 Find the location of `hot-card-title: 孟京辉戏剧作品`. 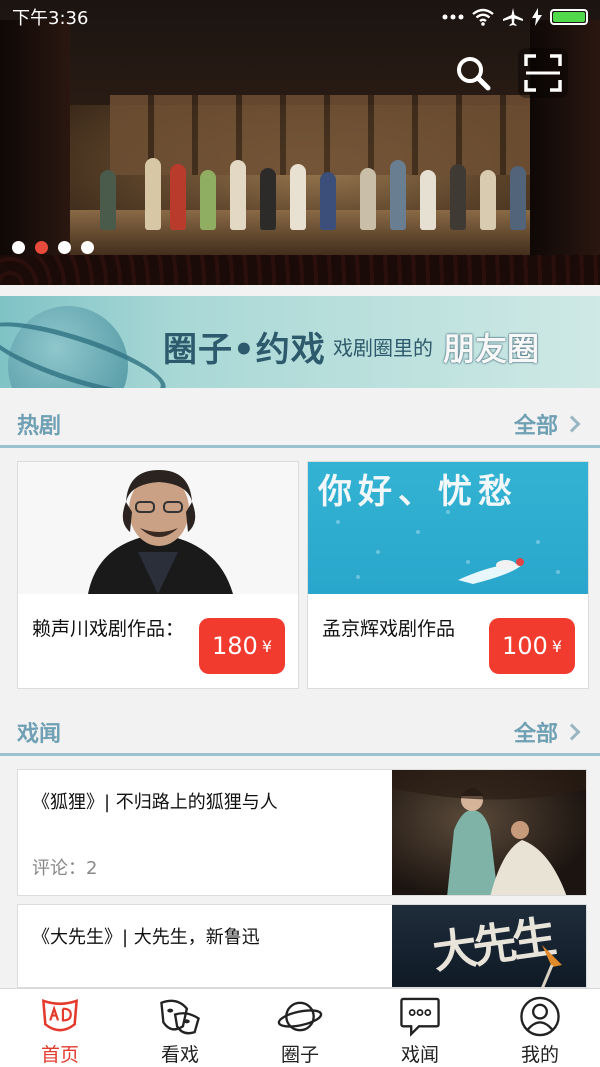

hot-card-title: 孟京辉戏剧作品 is located at coordinates (389, 629).